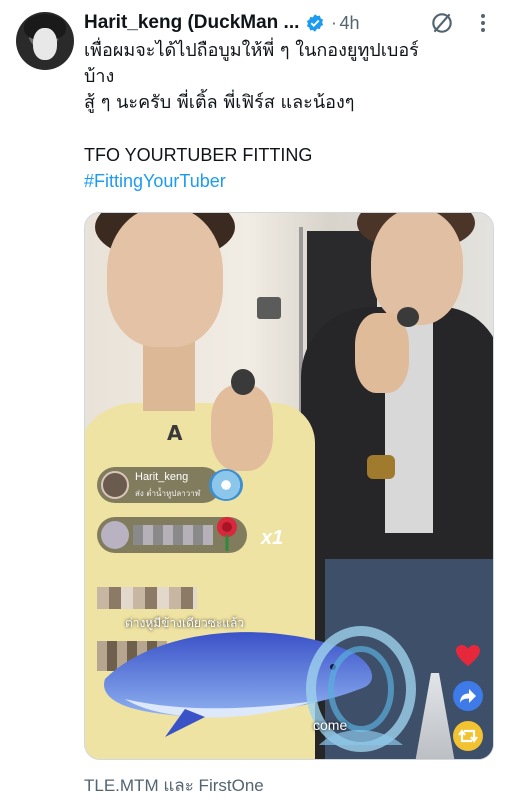 This screenshot has width=511, height=800. What do you see at coordinates (272, 538) in the screenshot?
I see `gift-multiplier: x1` at bounding box center [272, 538].